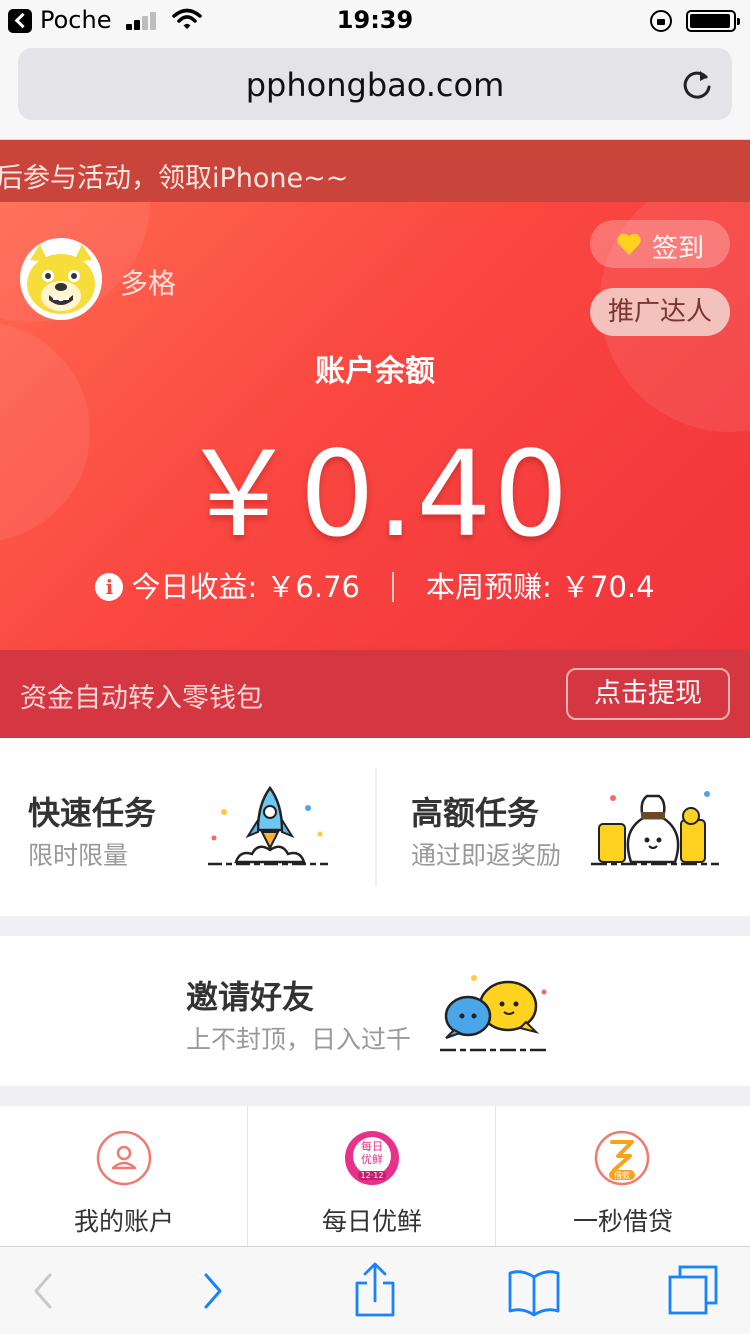  What do you see at coordinates (622, 1221) in the screenshot?
I see `shortcut-label: 一秒借贷` at bounding box center [622, 1221].